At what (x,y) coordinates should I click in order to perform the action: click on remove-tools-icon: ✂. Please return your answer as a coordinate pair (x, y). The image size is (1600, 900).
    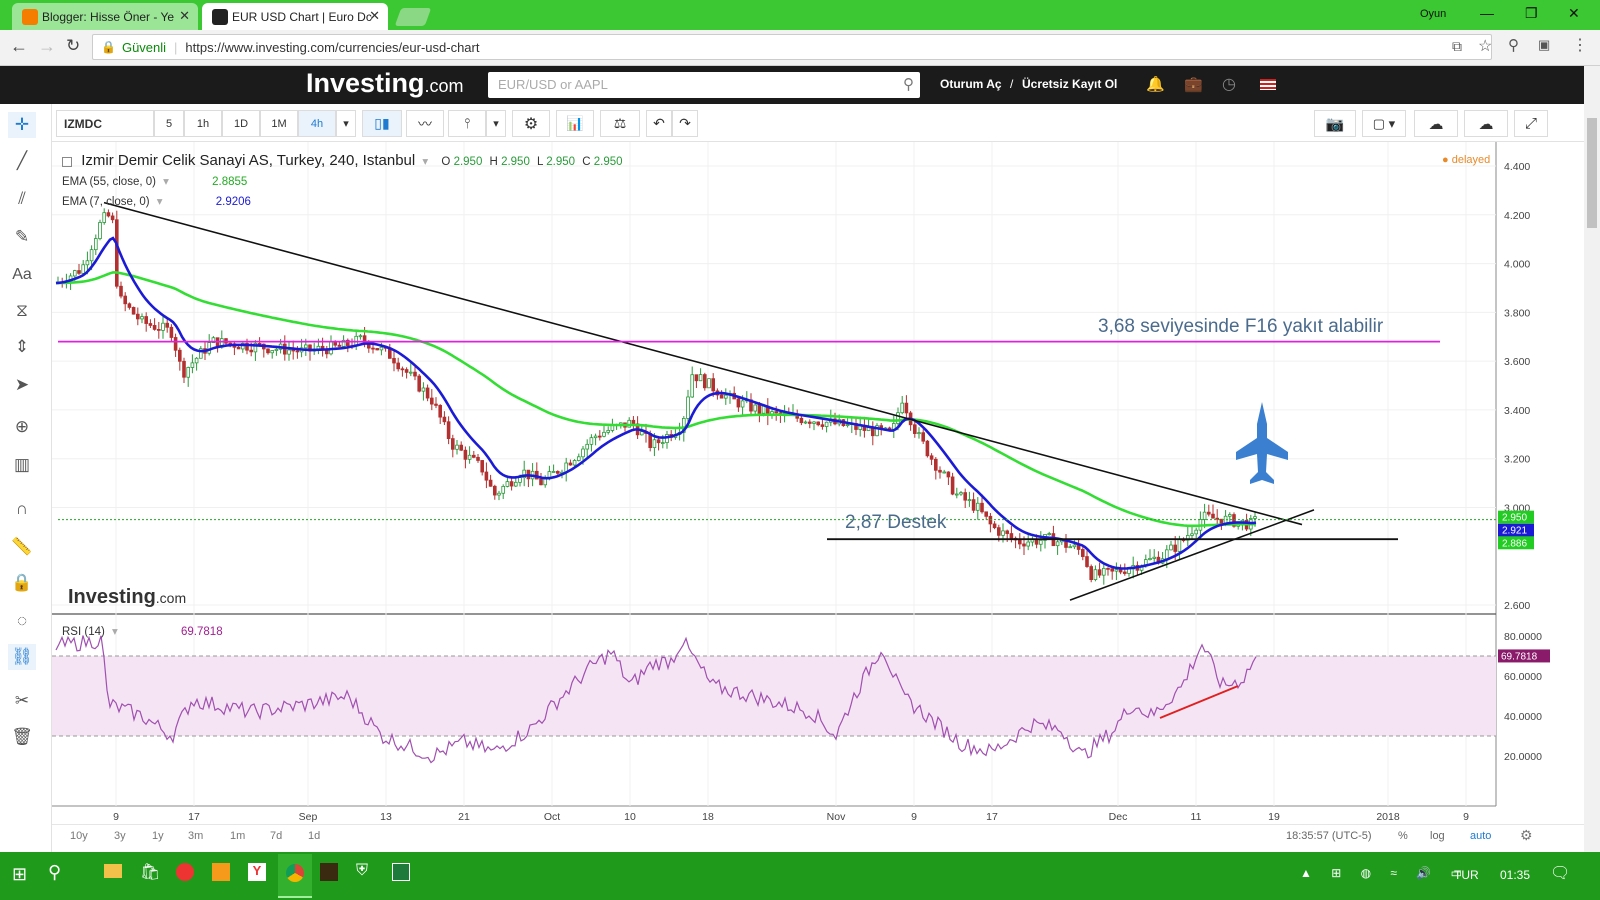
    Looking at the image, I should click on (22, 701).